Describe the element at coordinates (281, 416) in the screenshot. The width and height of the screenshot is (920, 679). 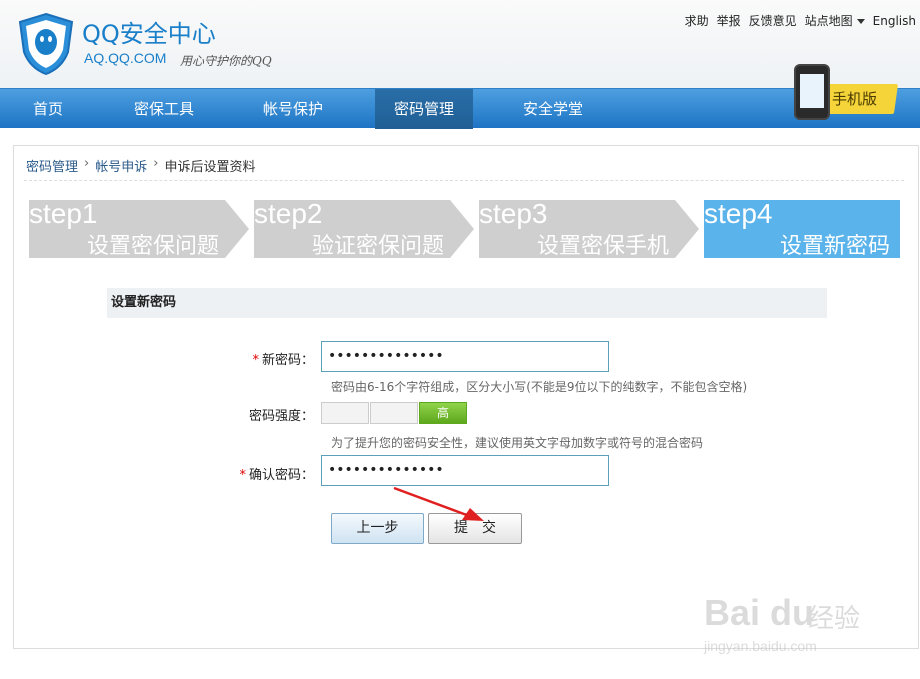
I see `strength-label: 密码强度：` at that location.